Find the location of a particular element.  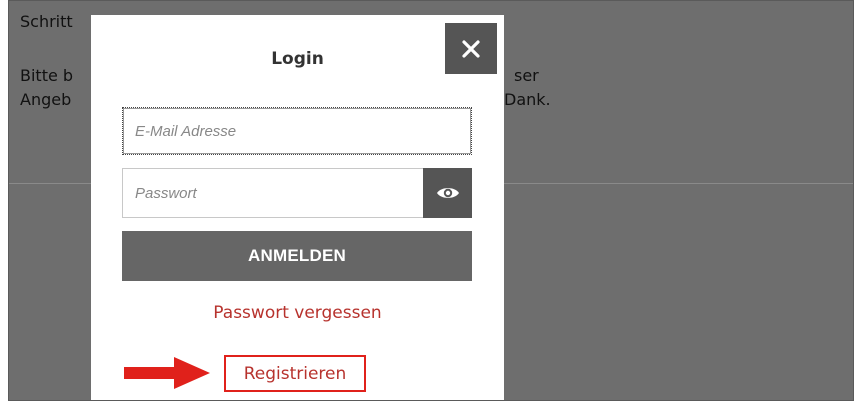

forgot-password-link: Passwort vergessen is located at coordinates (297, 313).